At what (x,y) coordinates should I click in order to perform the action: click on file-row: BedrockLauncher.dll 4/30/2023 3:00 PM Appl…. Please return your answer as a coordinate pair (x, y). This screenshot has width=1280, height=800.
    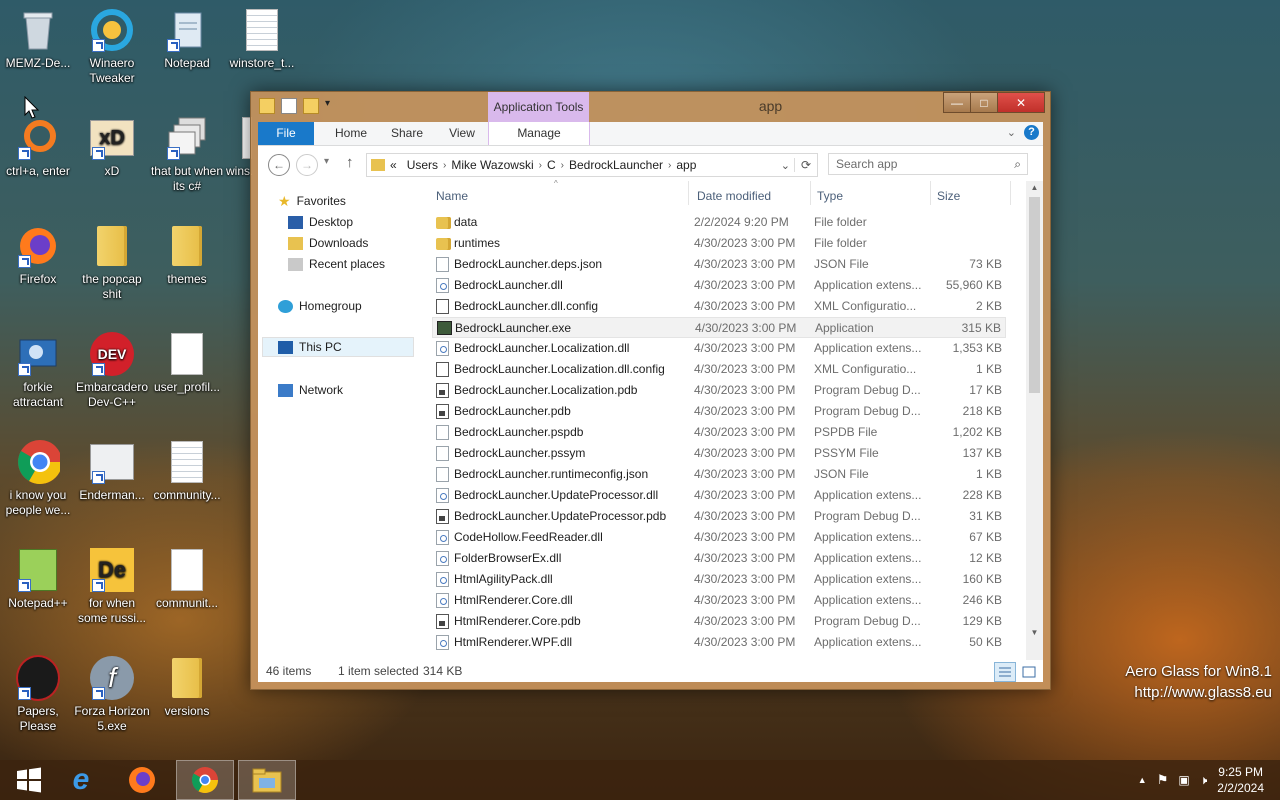
    Looking at the image, I should click on (719, 285).